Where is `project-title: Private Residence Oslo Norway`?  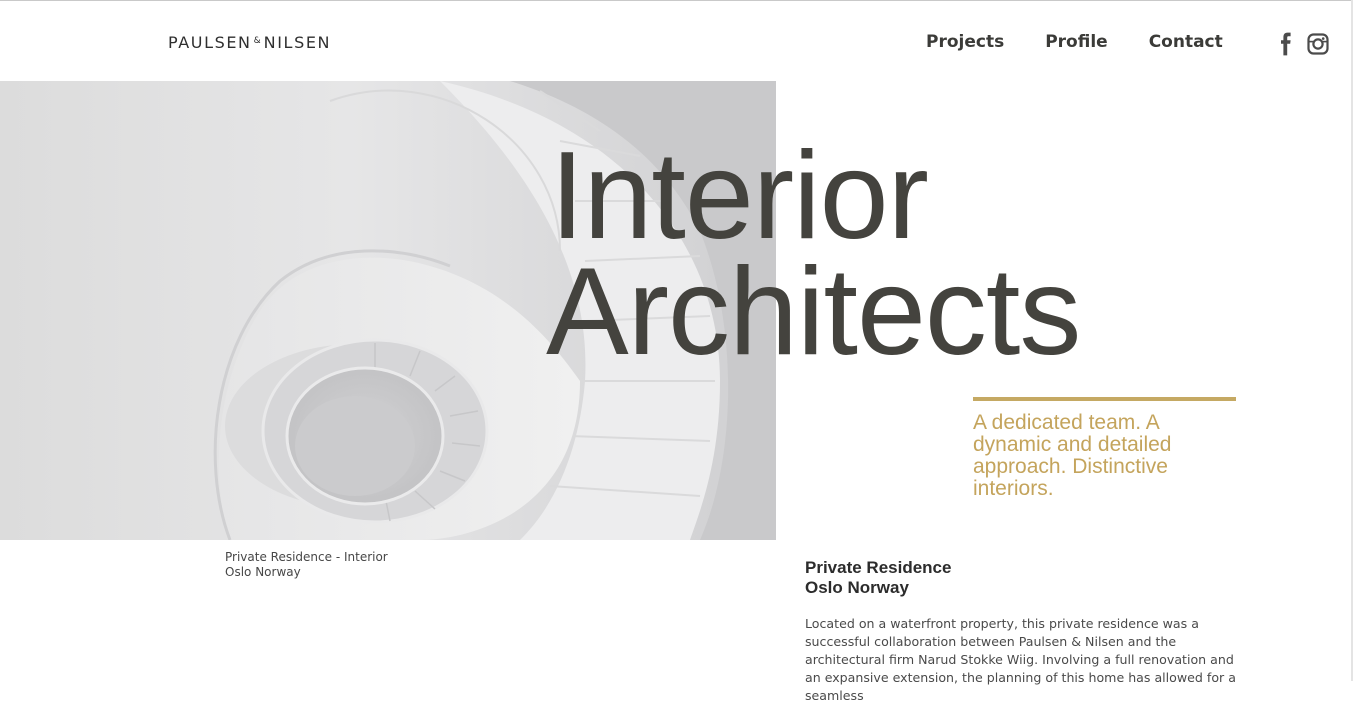 project-title: Private Residence Oslo Norway is located at coordinates (878, 578).